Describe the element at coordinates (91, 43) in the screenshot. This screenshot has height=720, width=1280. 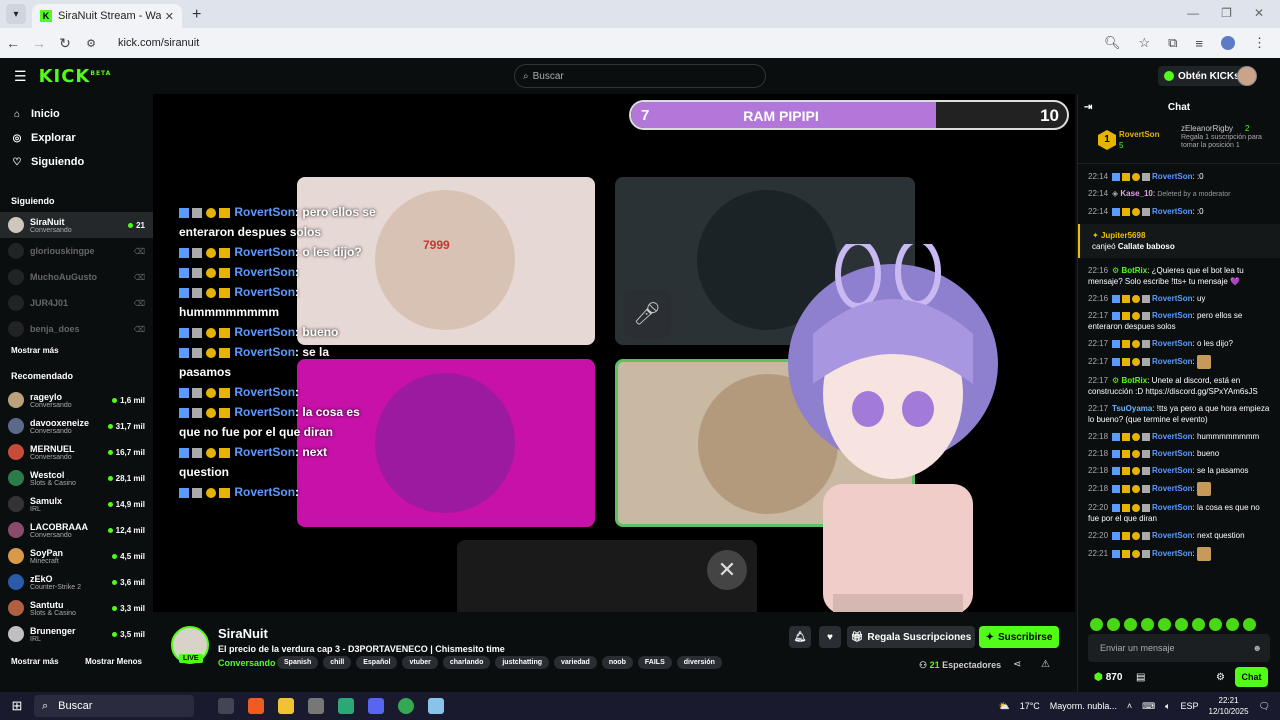
I see `site-info-icon: ⚙` at that location.